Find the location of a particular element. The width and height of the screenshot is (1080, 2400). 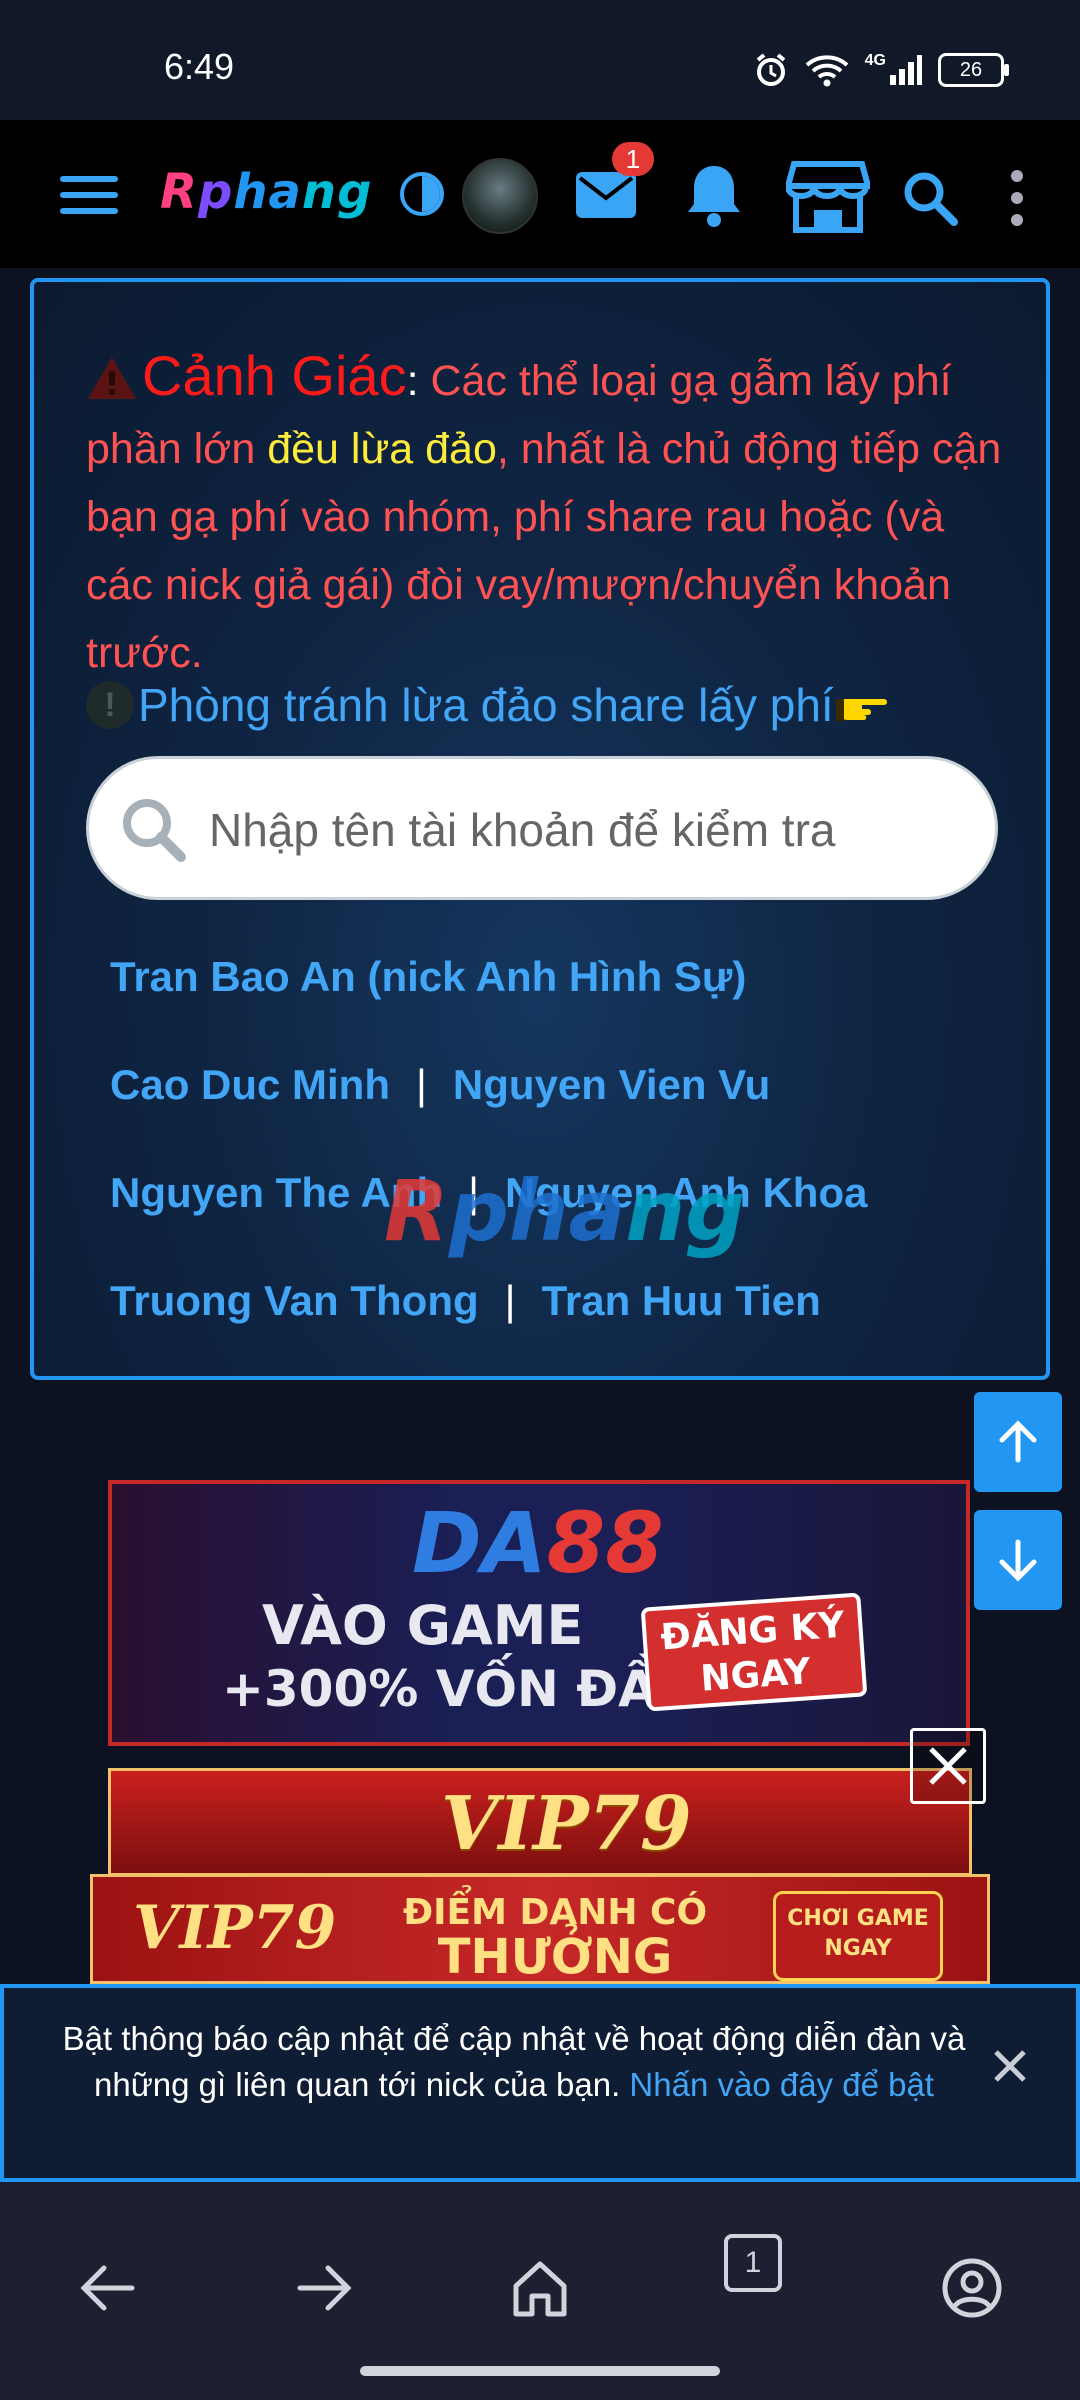

more-options-icon is located at coordinates (1017, 198).